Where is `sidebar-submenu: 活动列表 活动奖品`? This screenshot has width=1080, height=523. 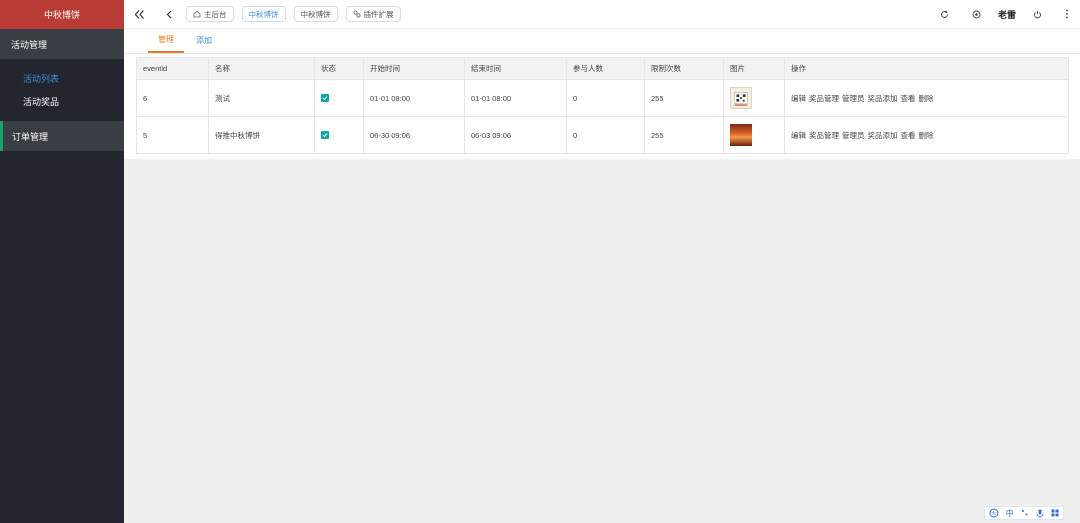 sidebar-submenu: 活动列表 活动奖品 is located at coordinates (62, 90).